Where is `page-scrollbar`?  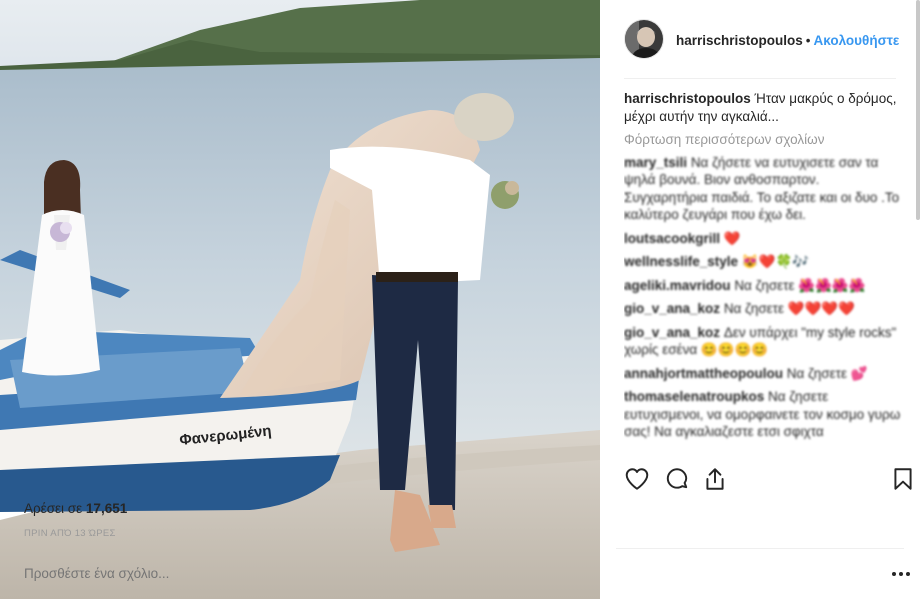 page-scrollbar is located at coordinates (918, 110).